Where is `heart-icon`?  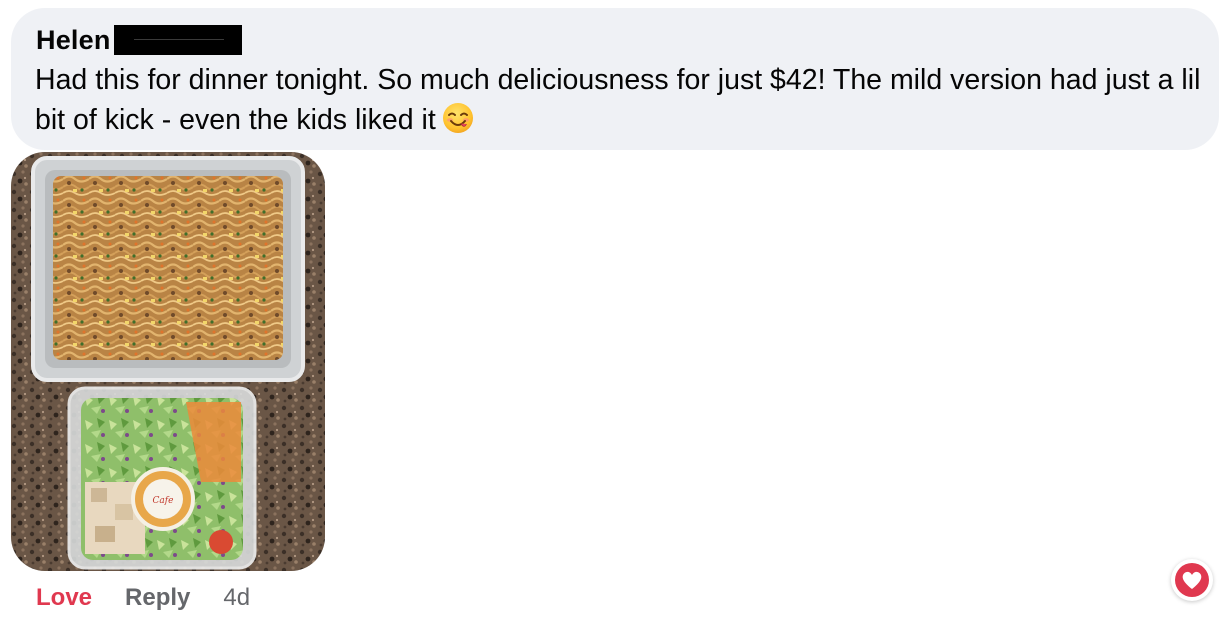 heart-icon is located at coordinates (1192, 580).